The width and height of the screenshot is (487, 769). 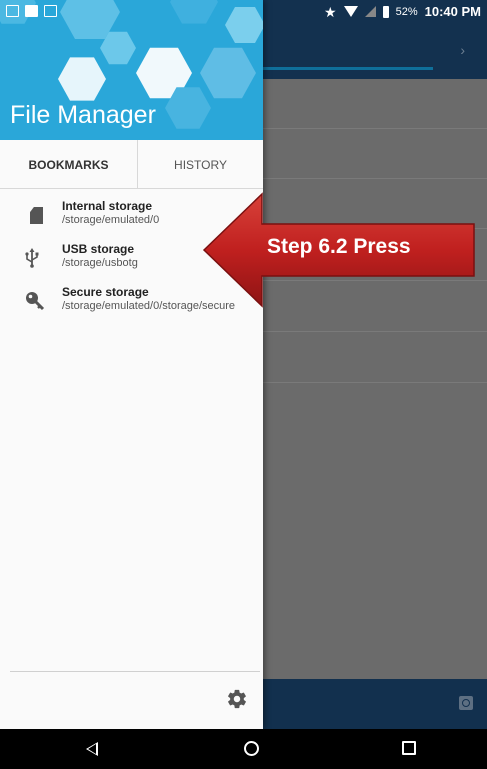 I want to click on tutorial-callout-arrow: Step 6.2 Press, so click(x=340, y=250).